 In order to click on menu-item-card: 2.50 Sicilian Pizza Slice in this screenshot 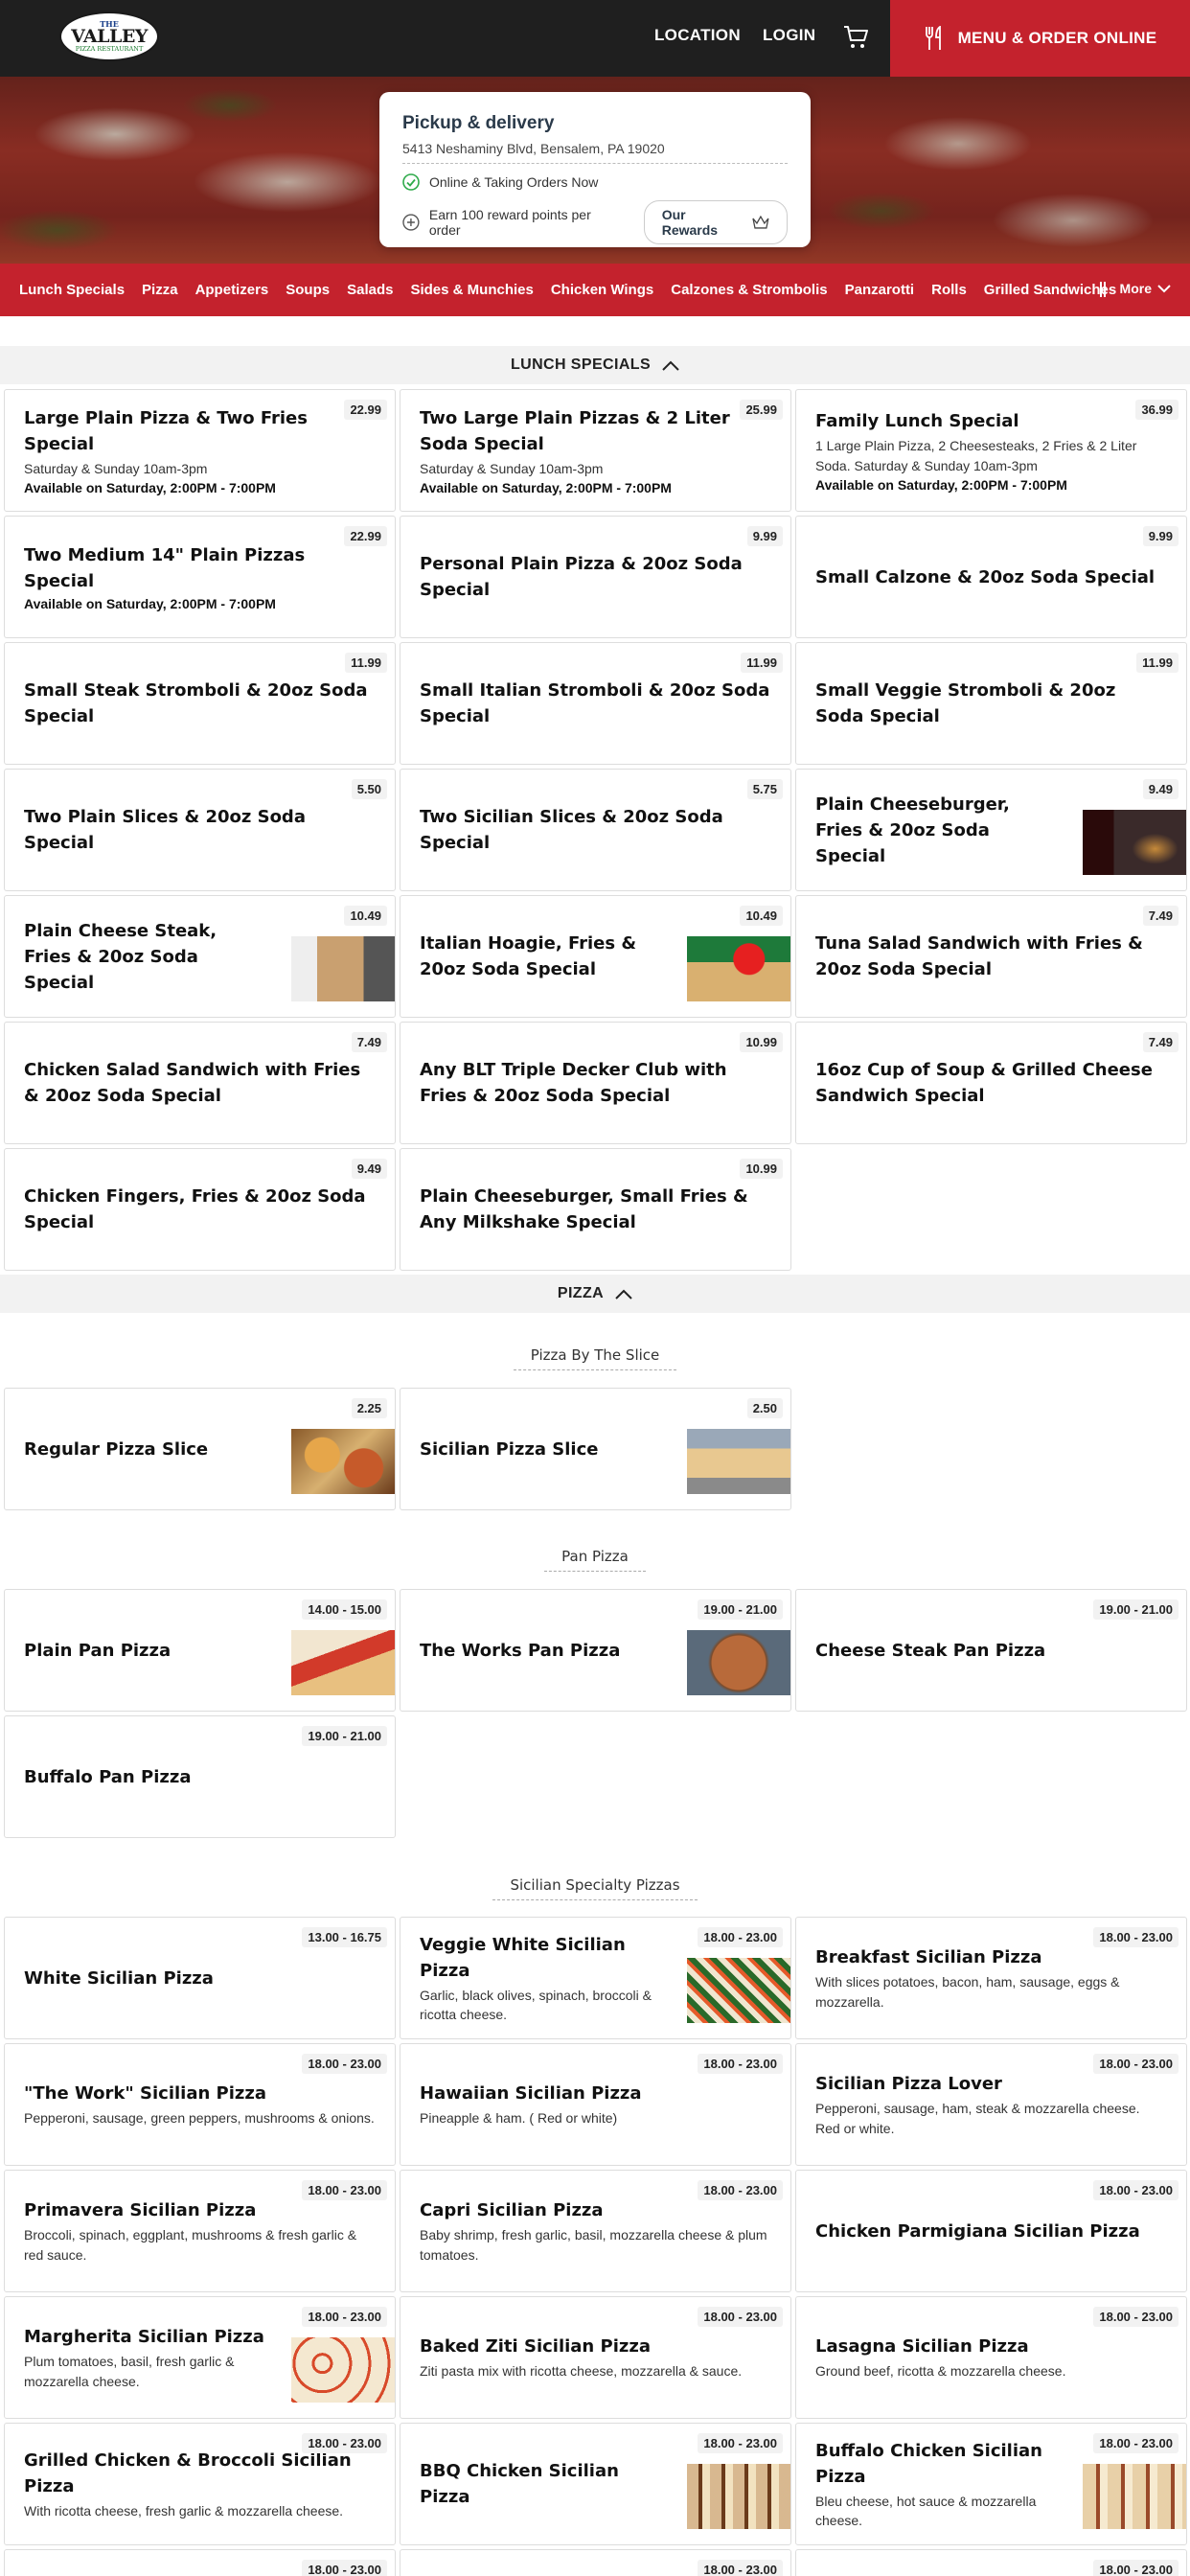, I will do `click(595, 1449)`.